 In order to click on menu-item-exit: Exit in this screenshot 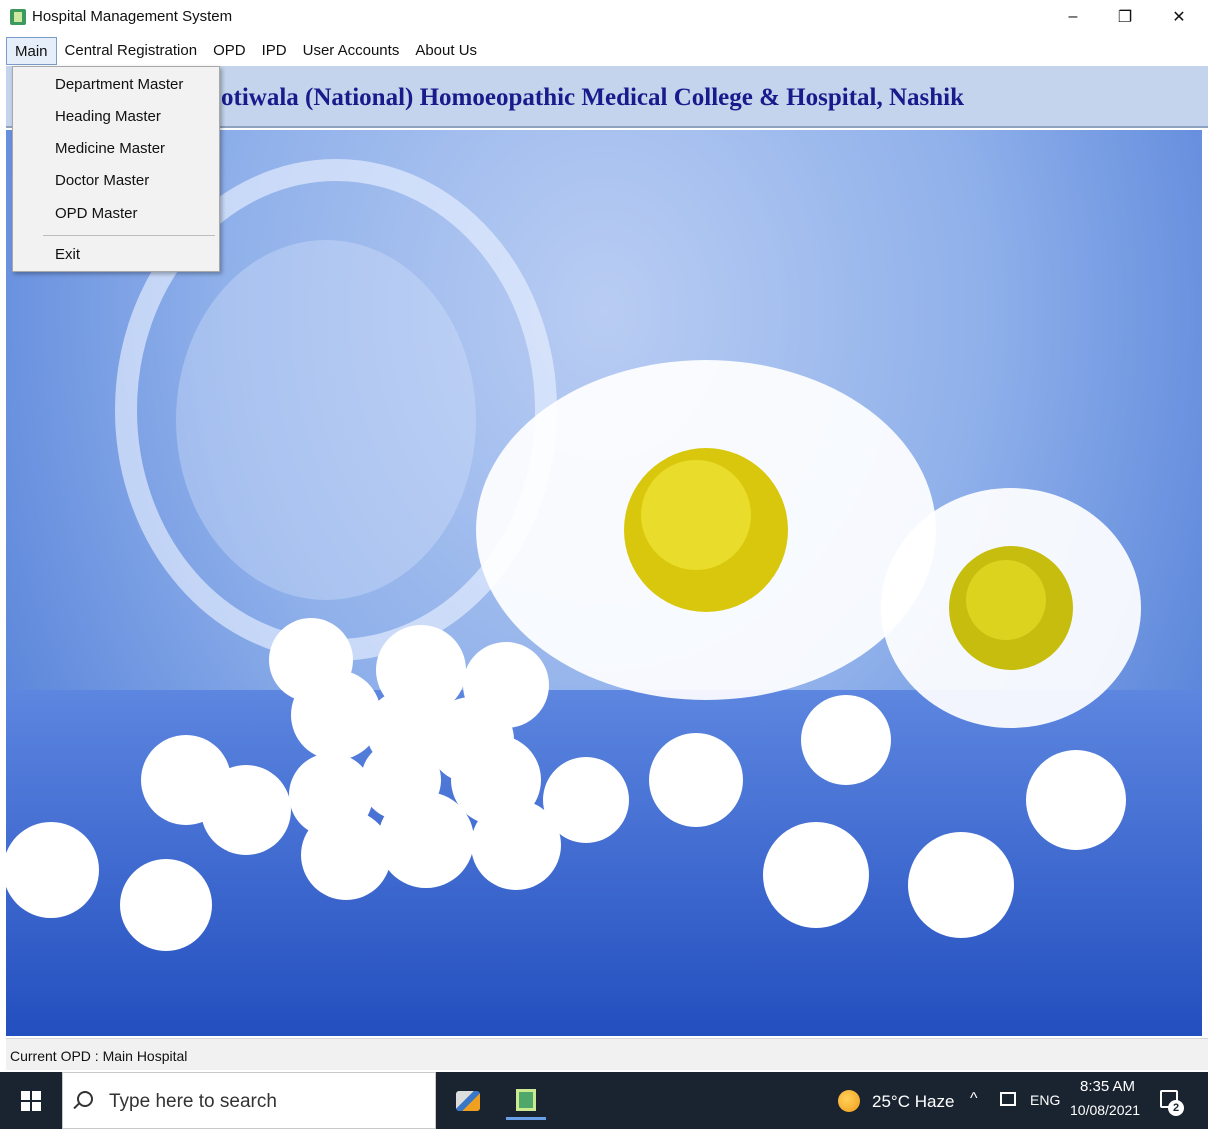, I will do `click(67, 254)`.